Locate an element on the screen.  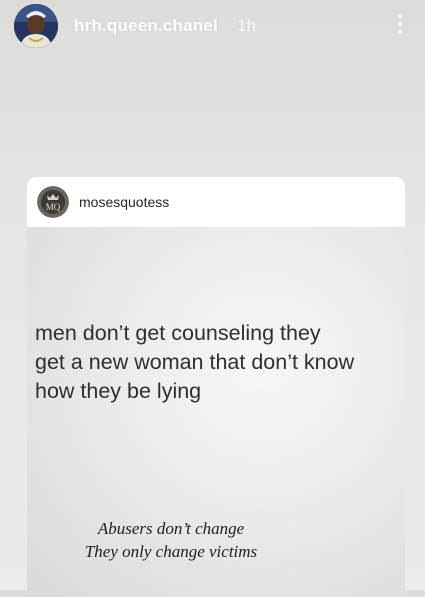
profile-avatar-icon is located at coordinates (36, 26).